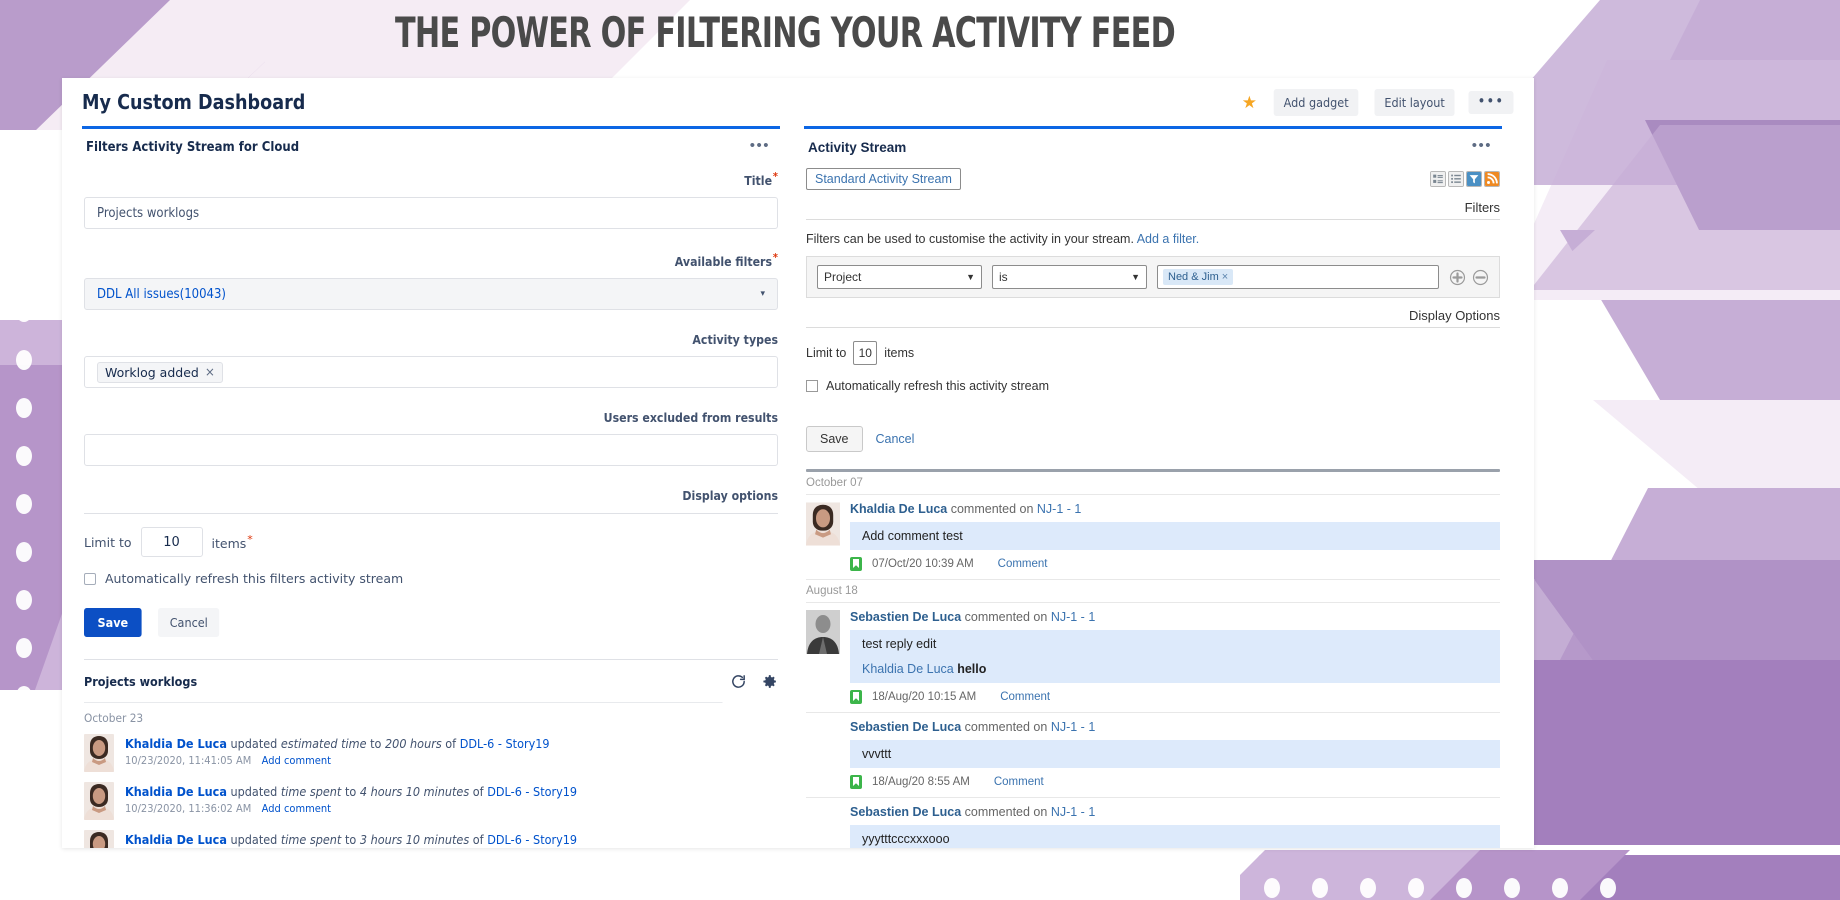 The height and width of the screenshot is (900, 1840). What do you see at coordinates (311, 792) in the screenshot?
I see `activity-field: time spent` at bounding box center [311, 792].